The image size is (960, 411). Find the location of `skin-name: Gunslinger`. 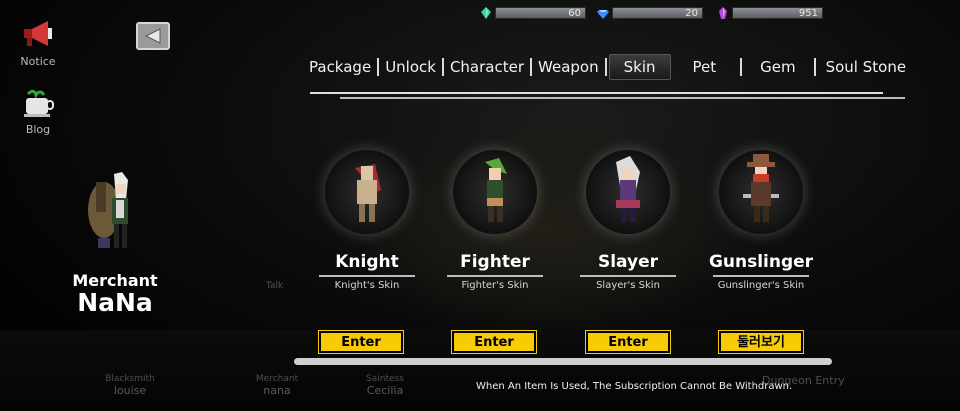

skin-name: Gunslinger is located at coordinates (761, 262).